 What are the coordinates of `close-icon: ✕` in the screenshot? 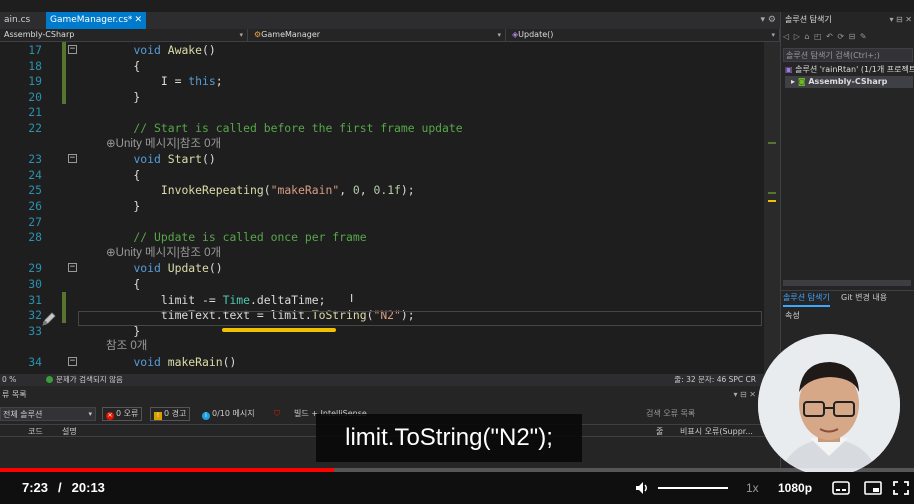 It's located at (138, 20).